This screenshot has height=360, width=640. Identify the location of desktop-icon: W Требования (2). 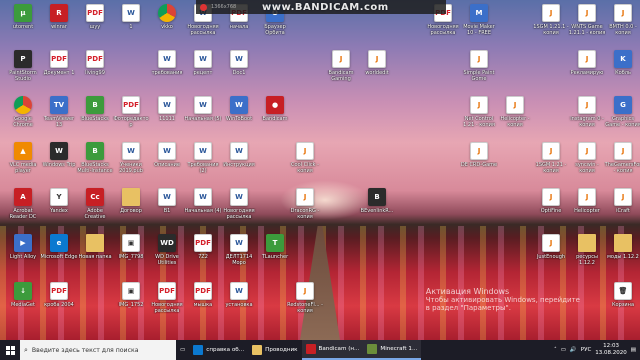
(203, 162).